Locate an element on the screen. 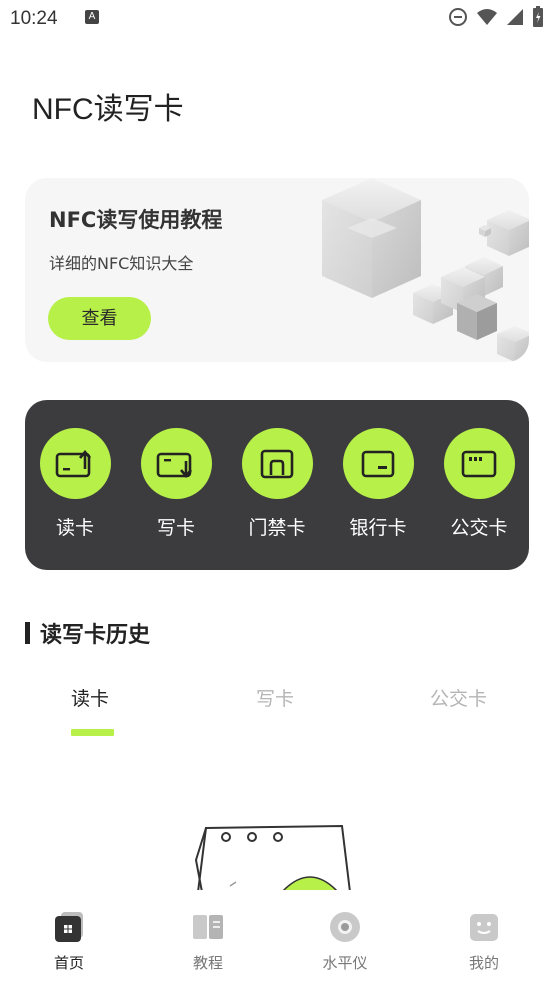 The height and width of the screenshot is (984, 554). nav-home: 首页 is located at coordinates (69, 941).